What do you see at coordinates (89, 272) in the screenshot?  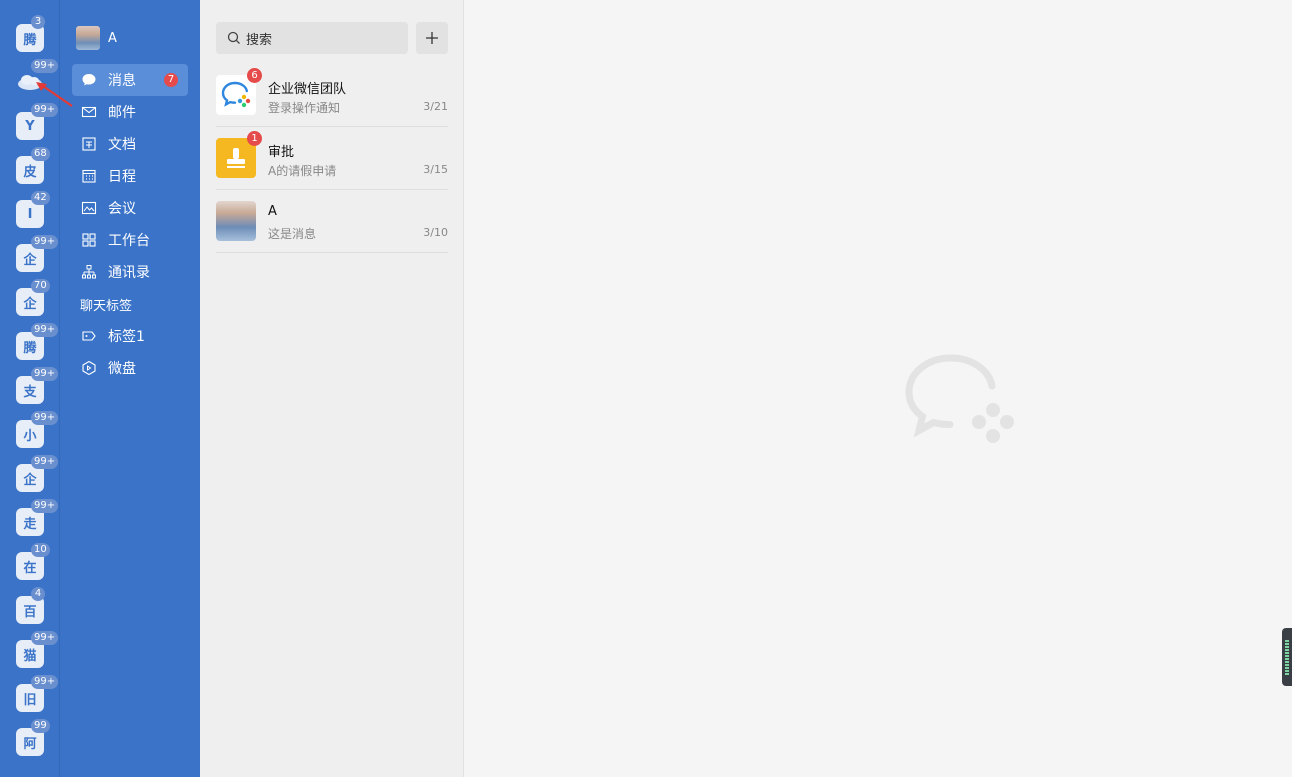 I see `org-chart-icon` at bounding box center [89, 272].